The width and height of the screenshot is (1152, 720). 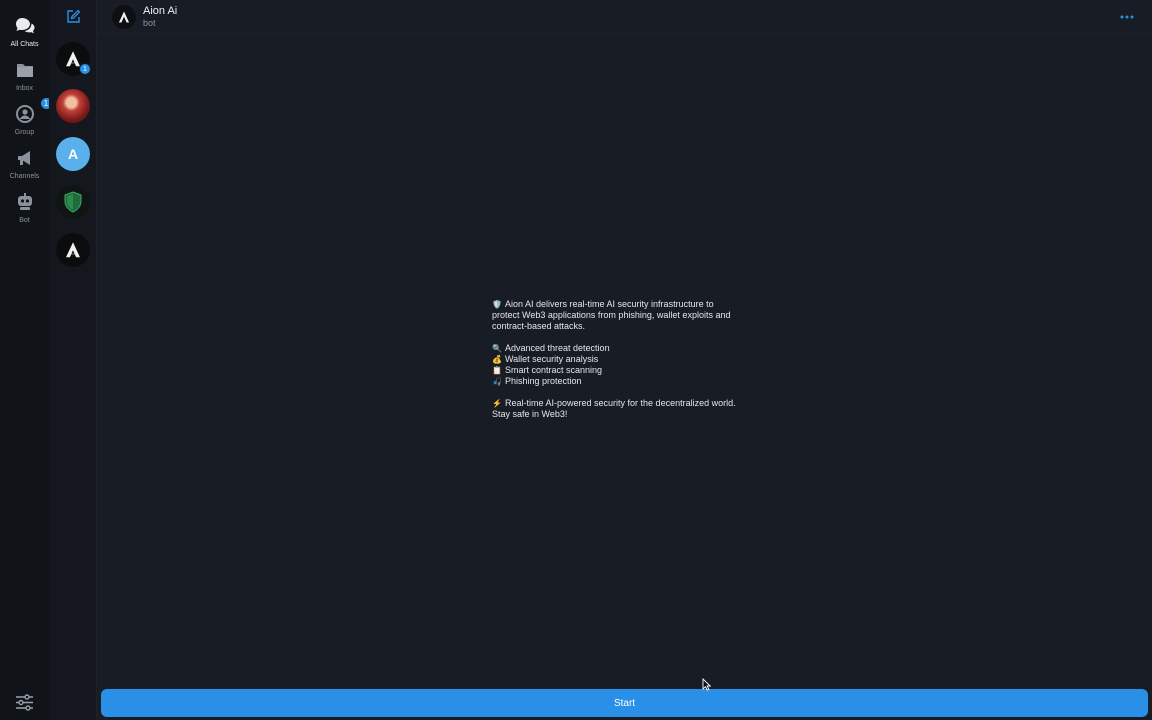 I want to click on chat-avatar-letter-a: A, so click(x=73, y=154).